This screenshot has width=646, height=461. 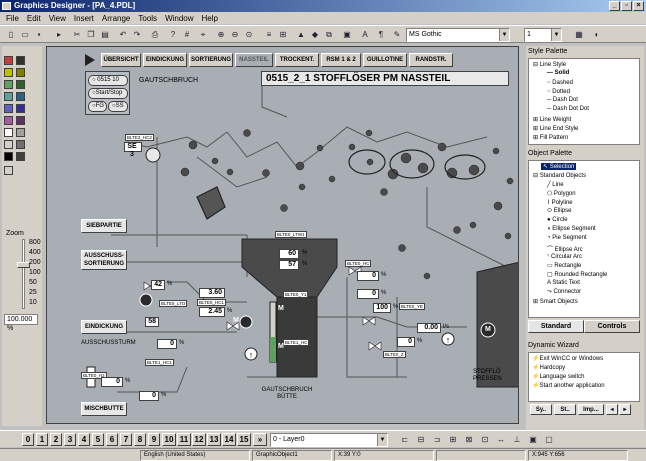 What do you see at coordinates (210, 18) in the screenshot?
I see `menu-help: Help` at bounding box center [210, 18].